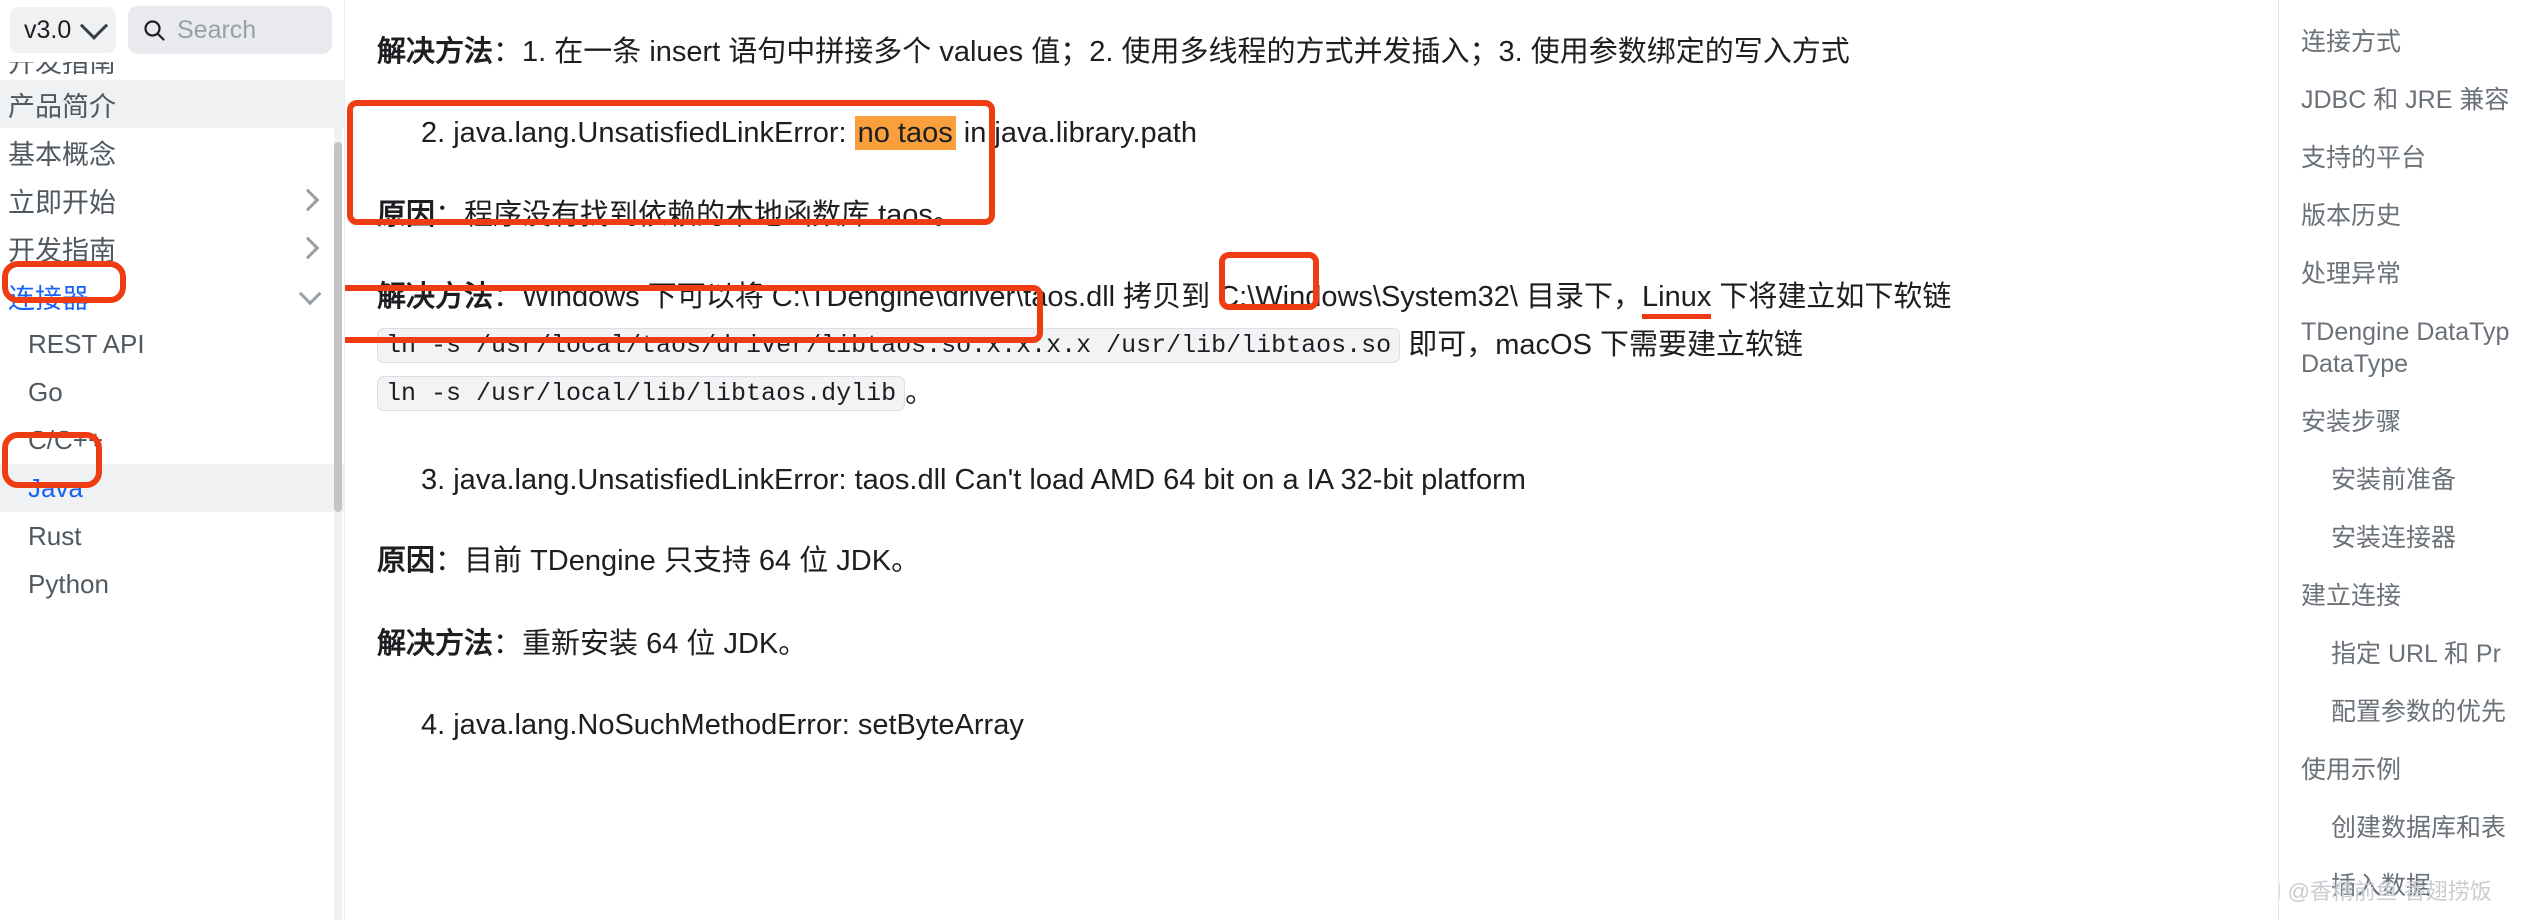 The width and height of the screenshot is (2528, 920). What do you see at coordinates (172, 344) in the screenshot?
I see `sidebar-item-rest-api: REST API` at bounding box center [172, 344].